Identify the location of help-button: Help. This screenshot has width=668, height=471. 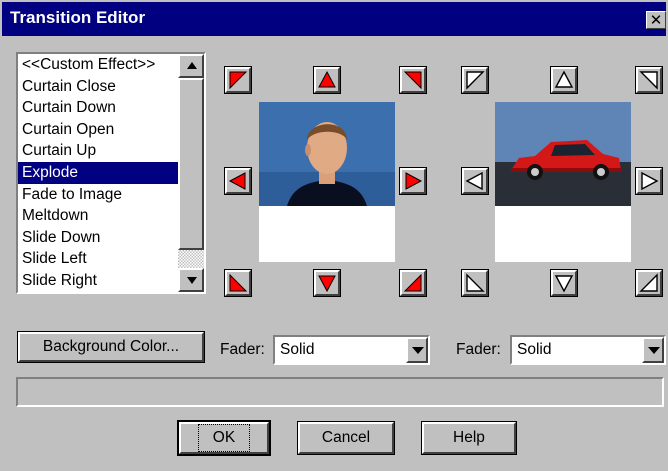
(469, 438).